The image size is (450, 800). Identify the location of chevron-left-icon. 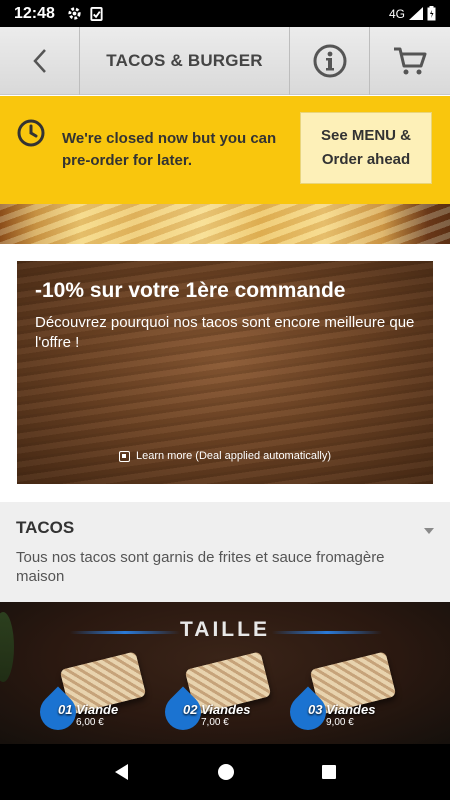
(39, 61).